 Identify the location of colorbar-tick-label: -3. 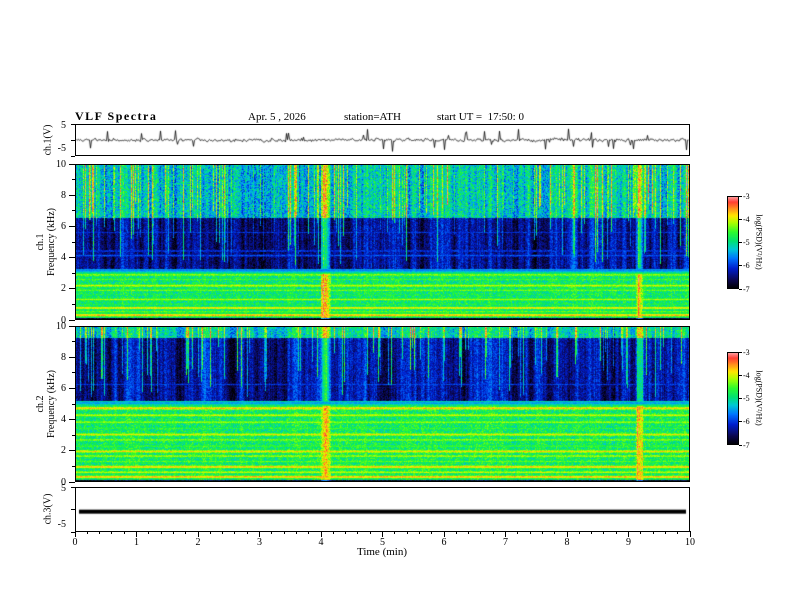
(746, 196).